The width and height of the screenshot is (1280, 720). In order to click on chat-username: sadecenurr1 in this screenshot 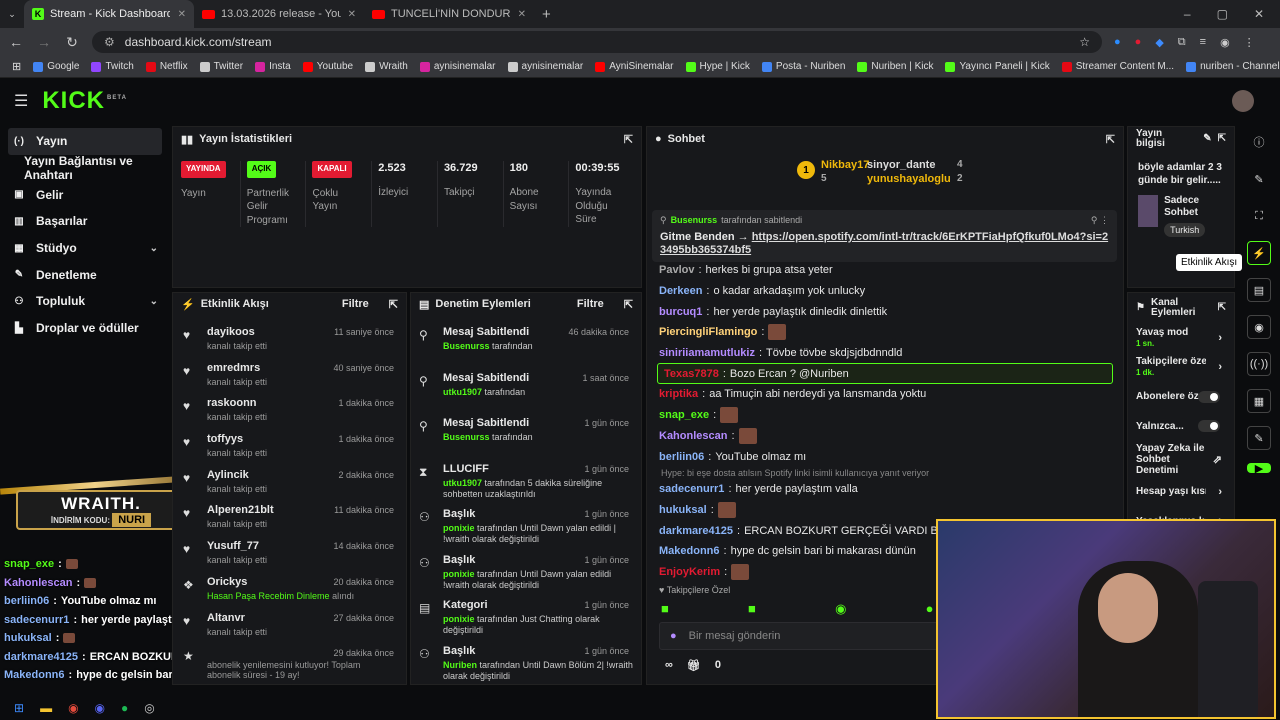, I will do `click(691, 489)`.